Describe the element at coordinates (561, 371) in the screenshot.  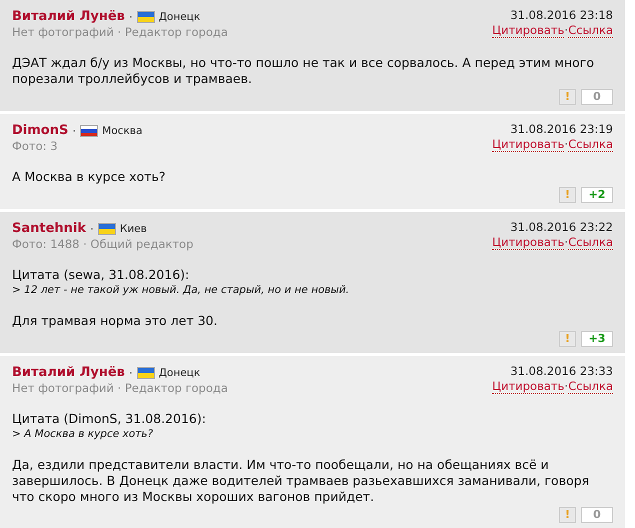
I see `post-date: 31.08.2016 23:33` at that location.